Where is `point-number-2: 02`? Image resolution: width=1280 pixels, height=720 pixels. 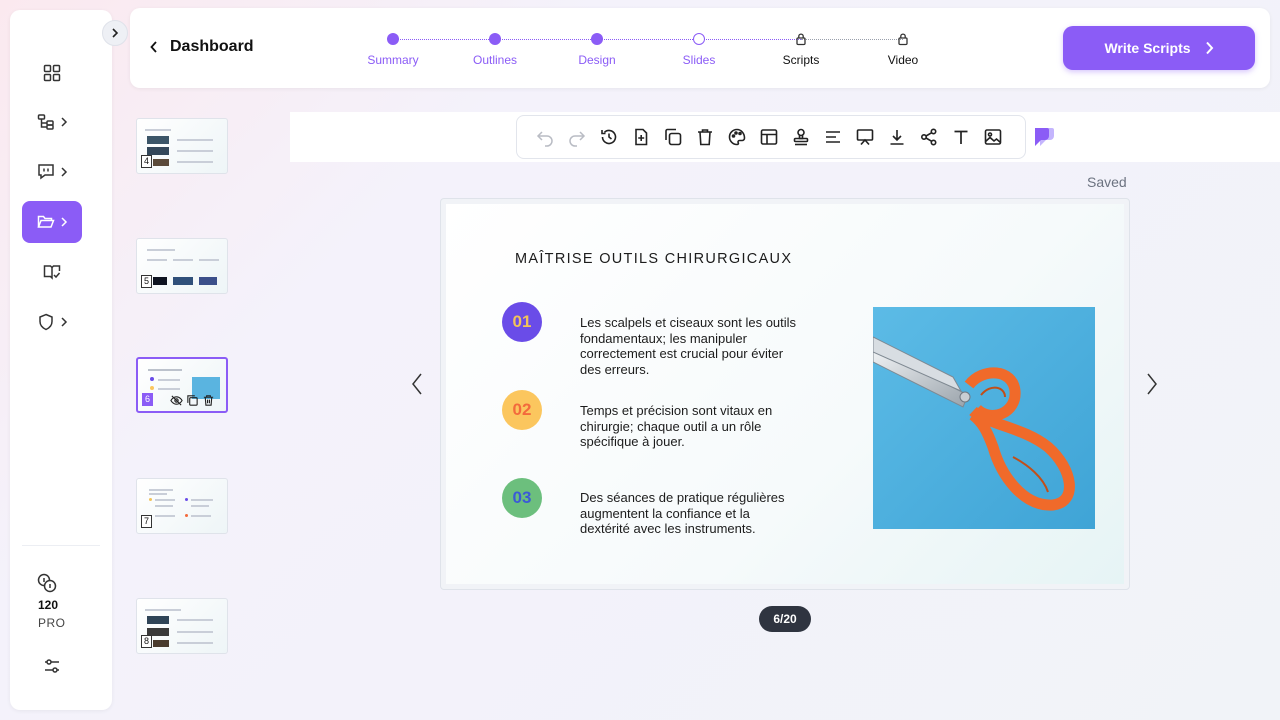
point-number-2: 02 is located at coordinates (522, 410).